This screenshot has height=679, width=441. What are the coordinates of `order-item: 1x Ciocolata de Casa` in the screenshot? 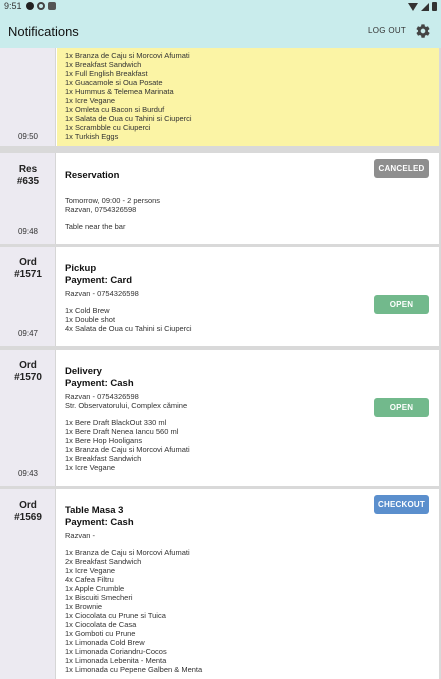 It's located at (101, 624).